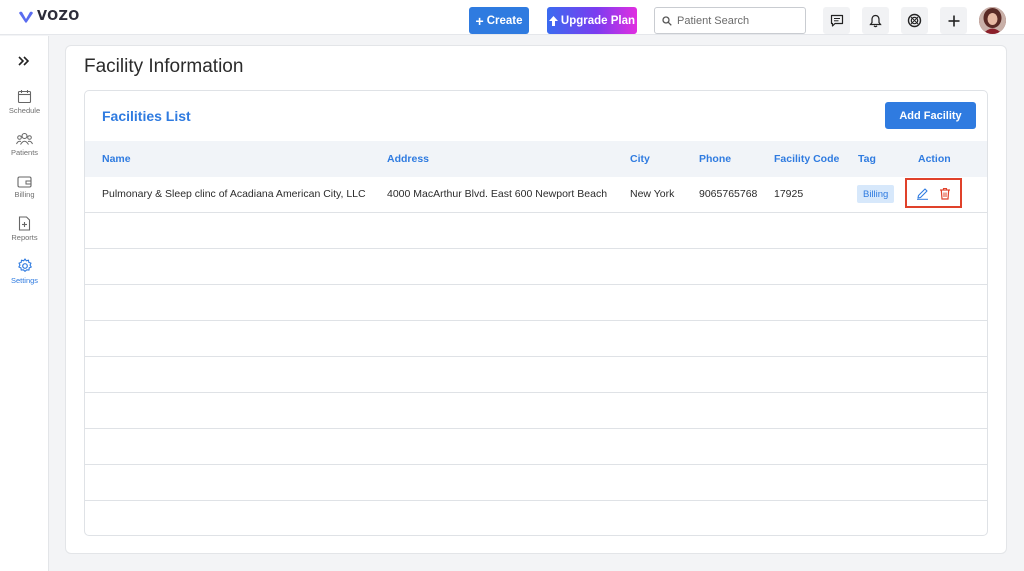  I want to click on patient-search-input, so click(737, 20).